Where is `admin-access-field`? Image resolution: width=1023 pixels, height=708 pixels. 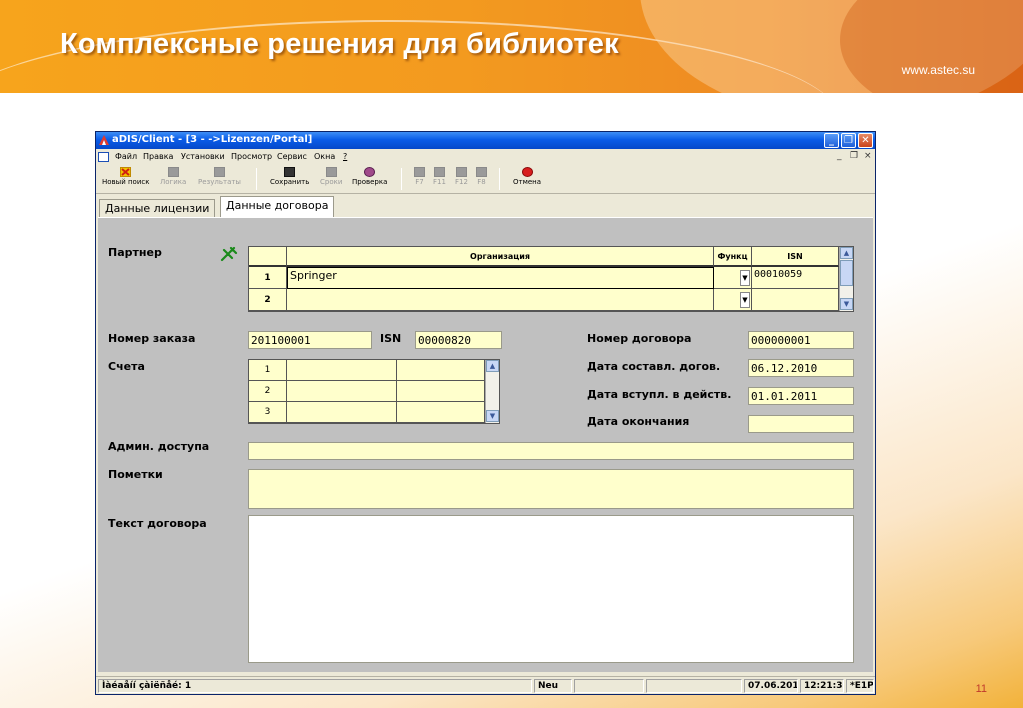 admin-access-field is located at coordinates (551, 451).